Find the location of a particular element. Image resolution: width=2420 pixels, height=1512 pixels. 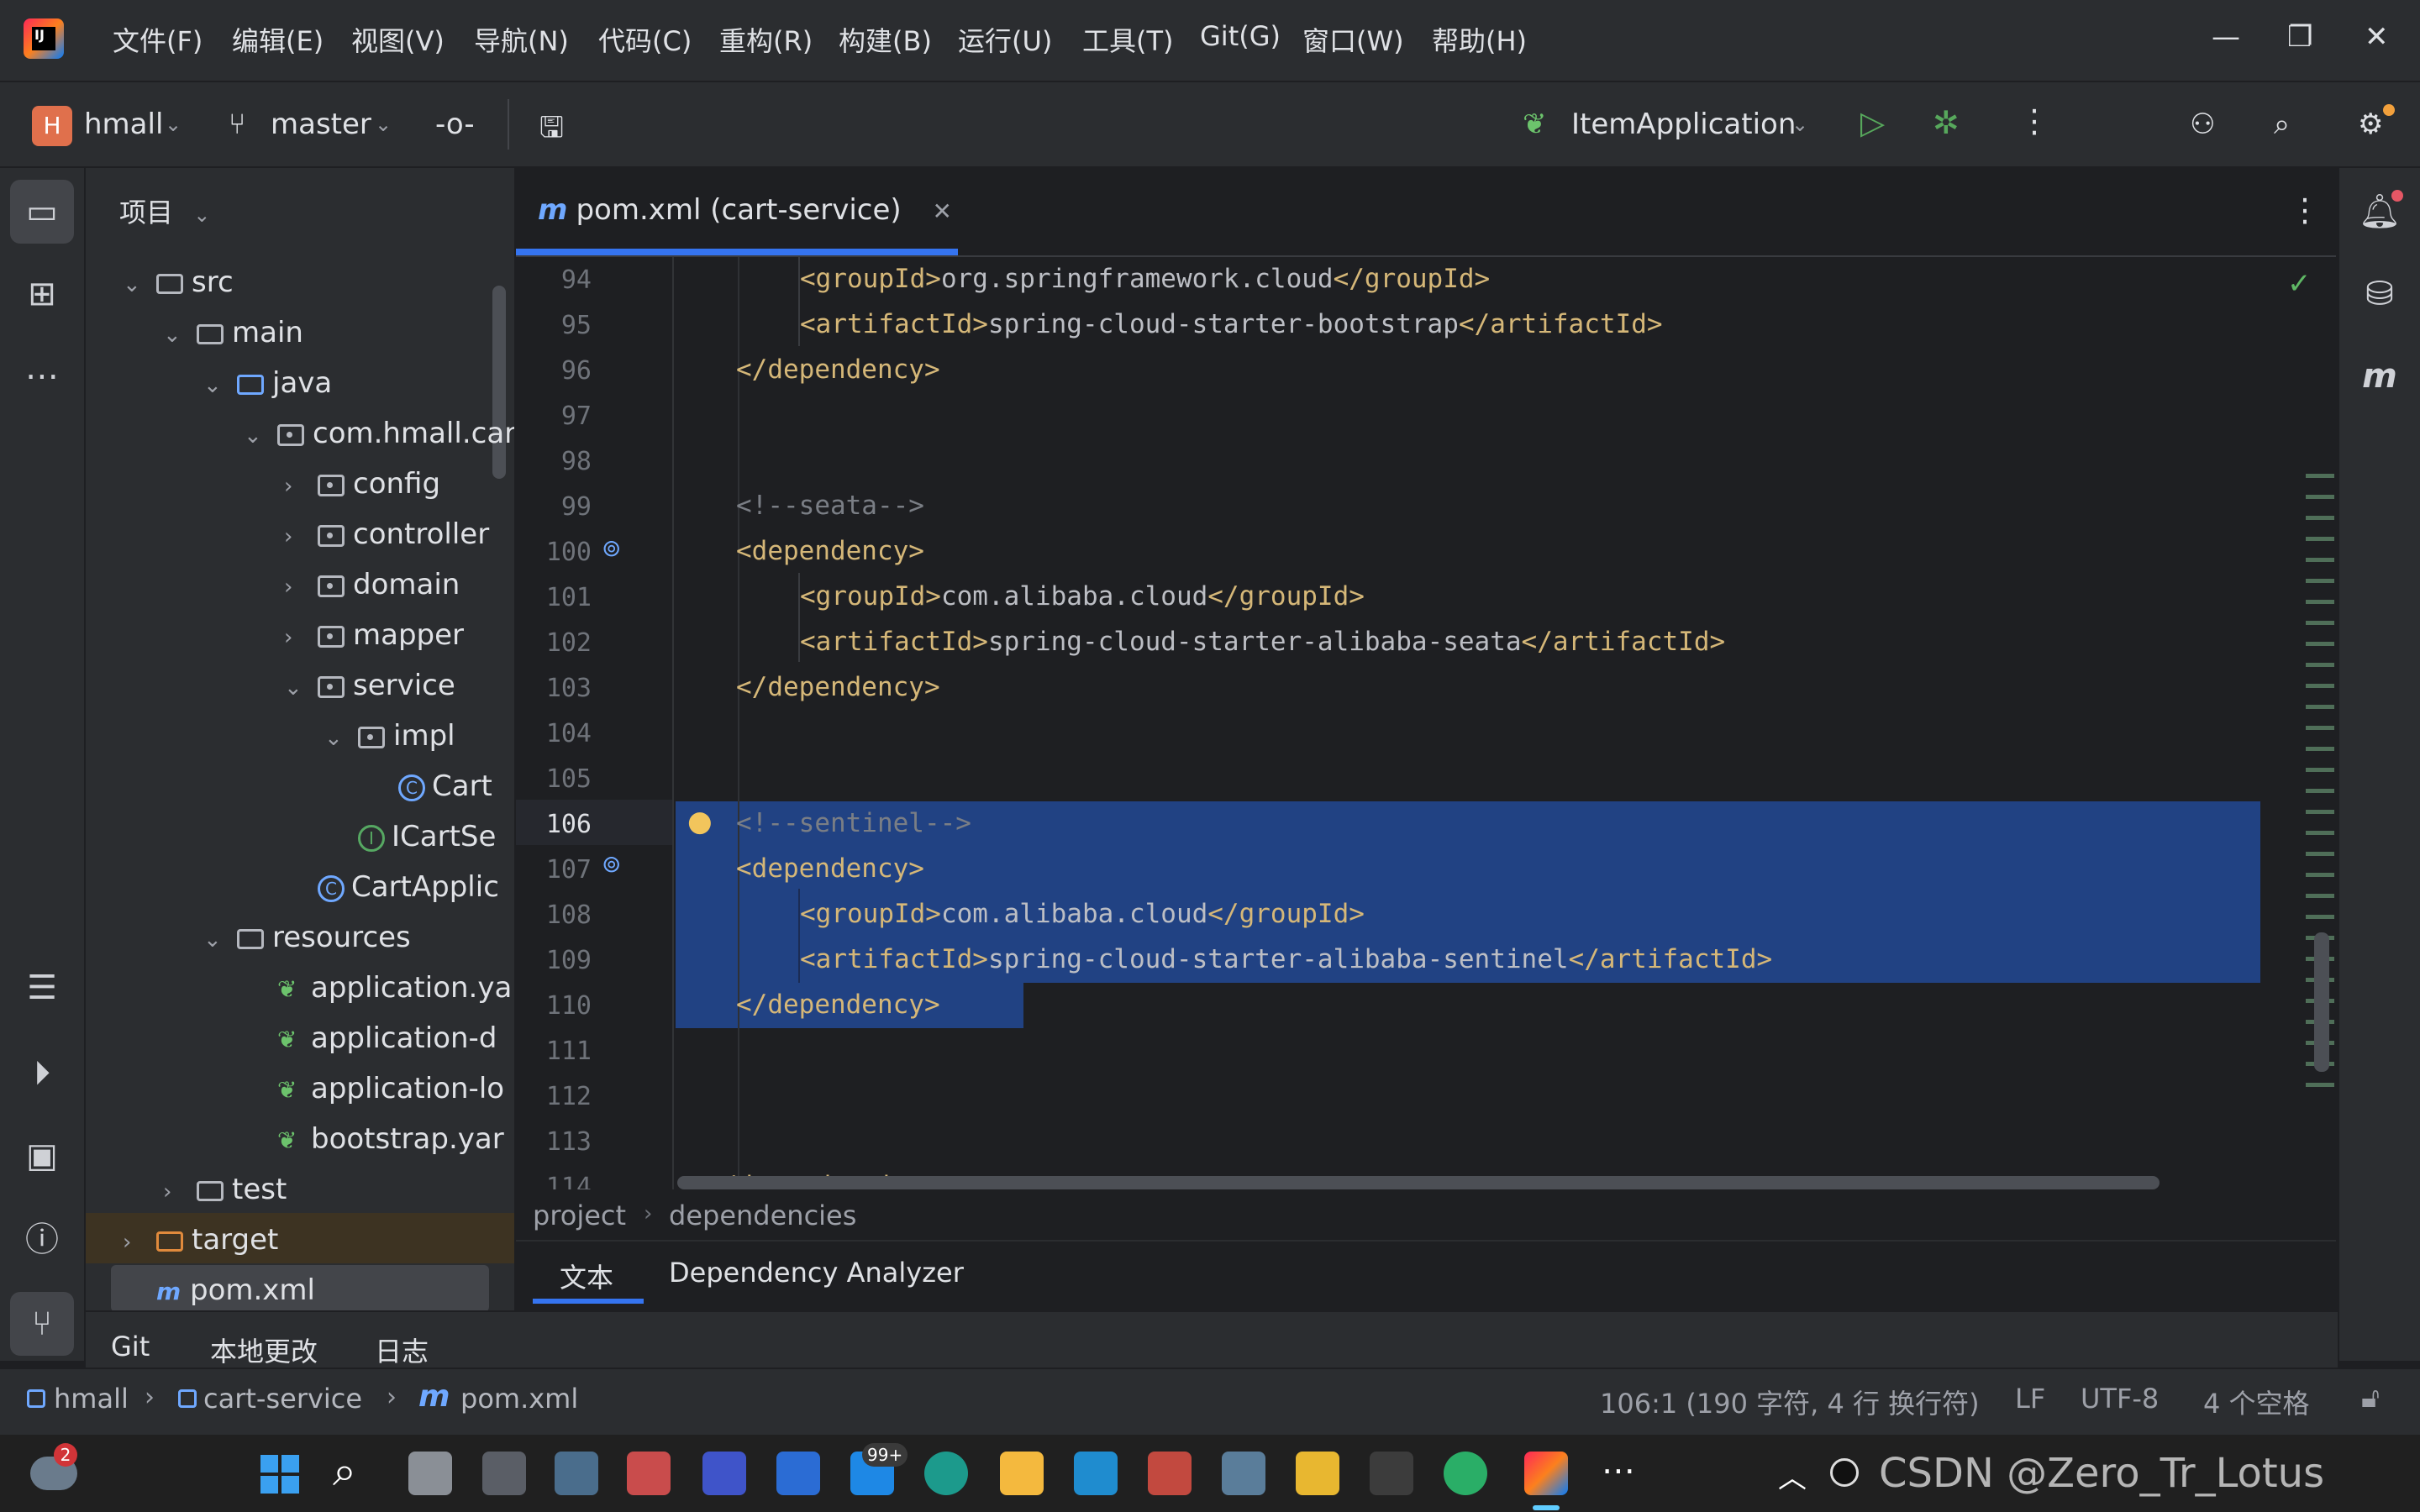

notifications-icon: 🔔︎ is located at coordinates (2380, 212).